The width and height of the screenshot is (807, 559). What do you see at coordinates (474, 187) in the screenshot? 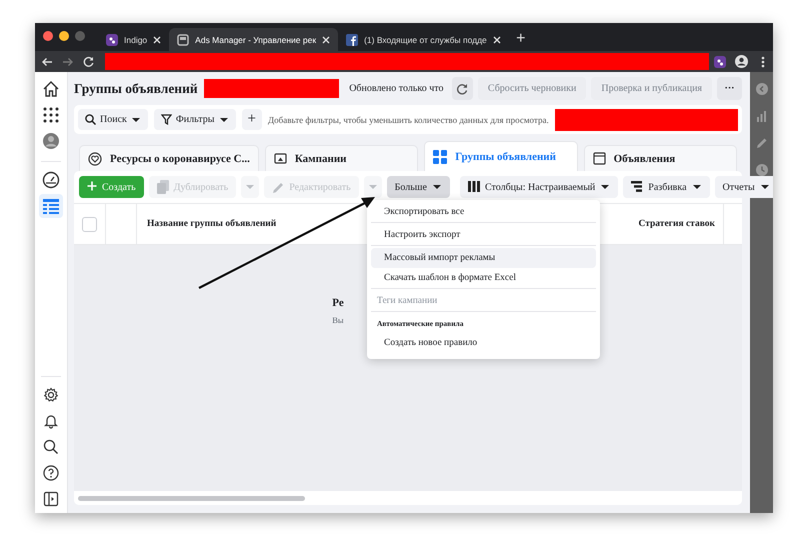
I see `columns-icon` at bounding box center [474, 187].